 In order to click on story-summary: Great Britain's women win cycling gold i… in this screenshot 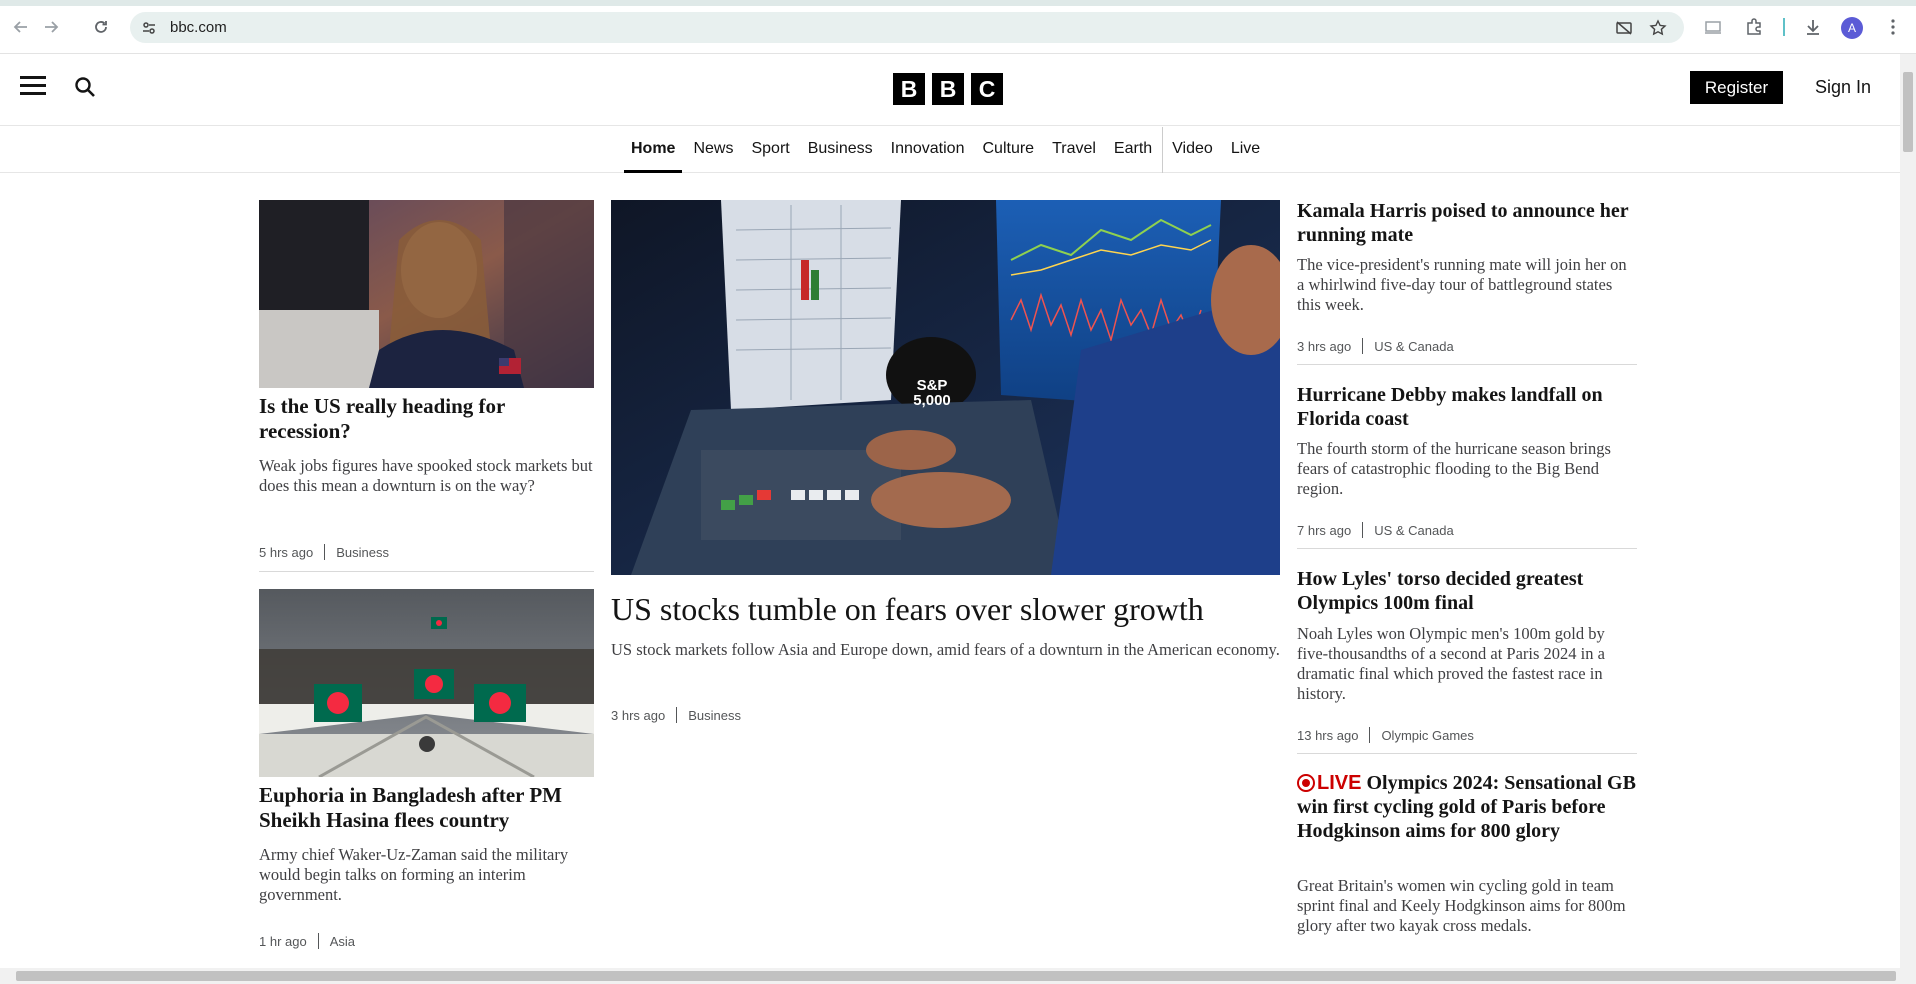, I will do `click(1461, 905)`.